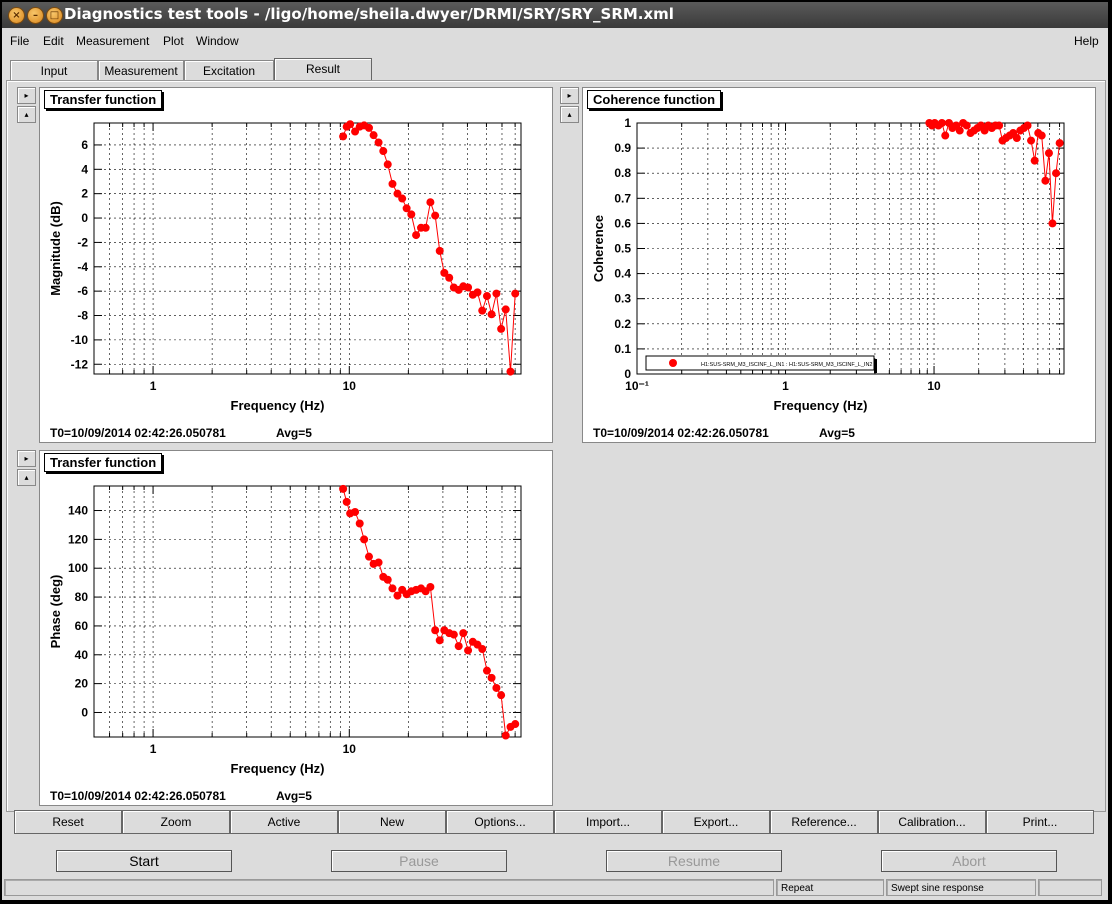 The height and width of the screenshot is (904, 1112). I want to click on y-tick-label: 140, so click(78, 511).